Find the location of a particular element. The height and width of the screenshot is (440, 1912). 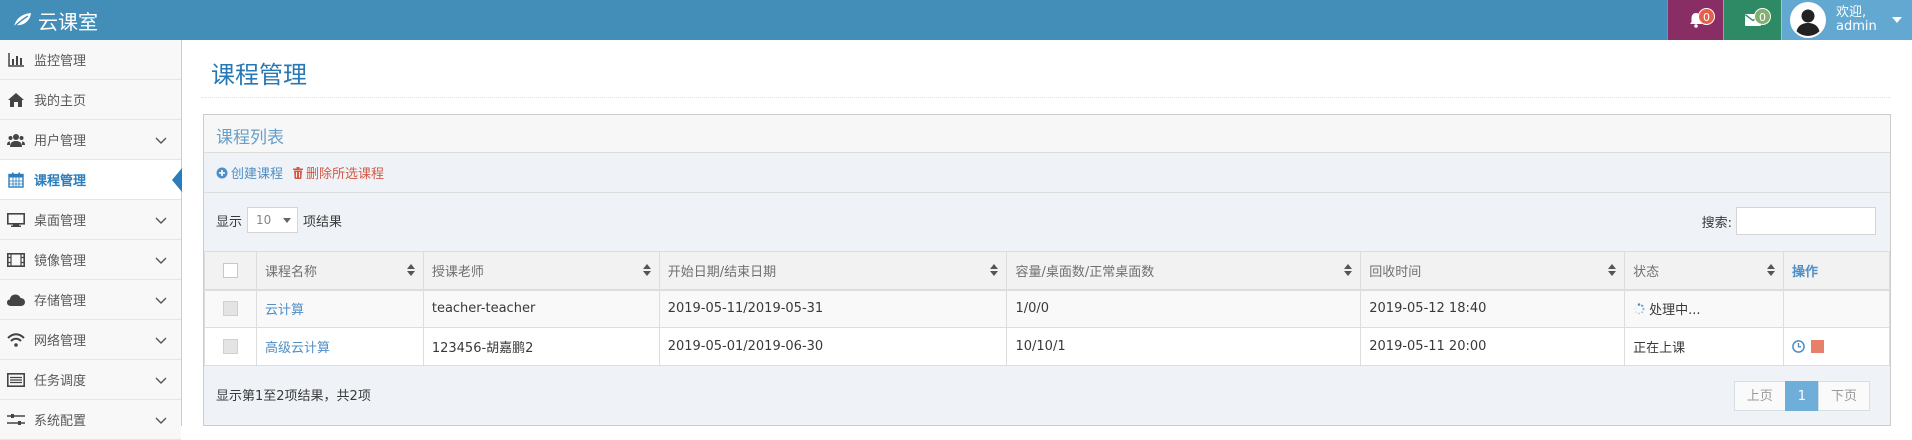

sidebar-item-settings: 系统配置 is located at coordinates (90, 420).